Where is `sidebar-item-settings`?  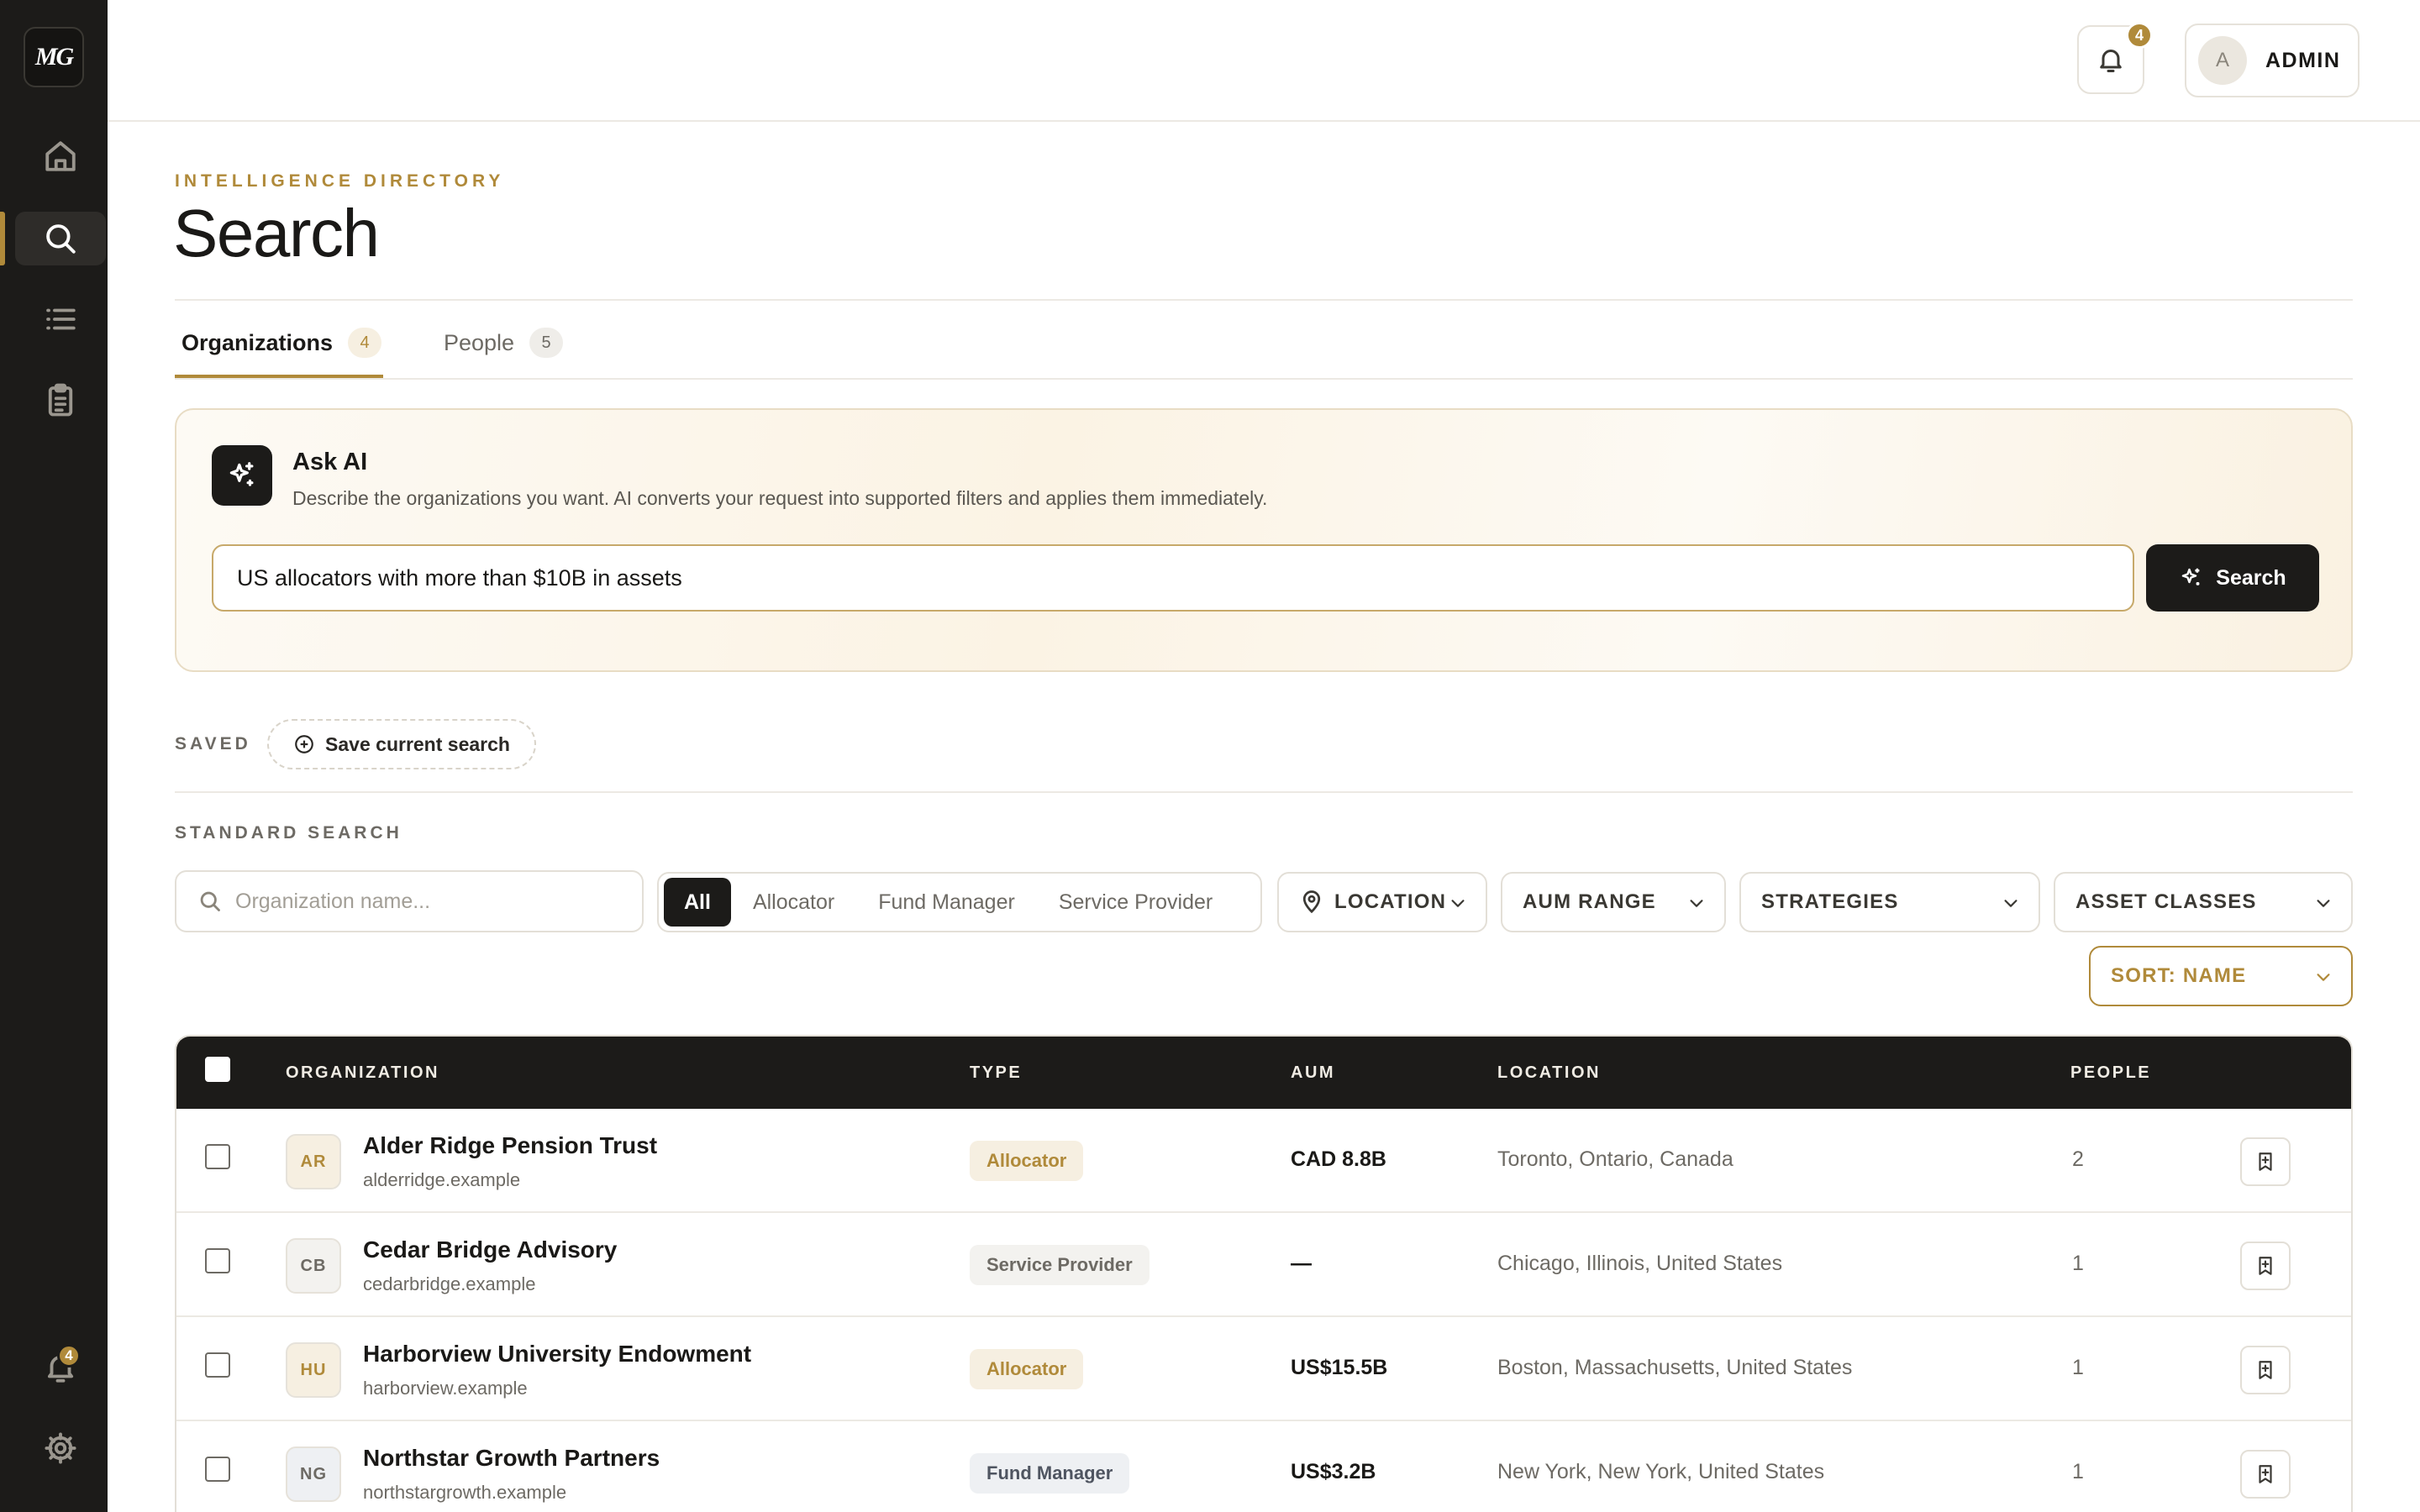
sidebar-item-settings is located at coordinates (60, 1448).